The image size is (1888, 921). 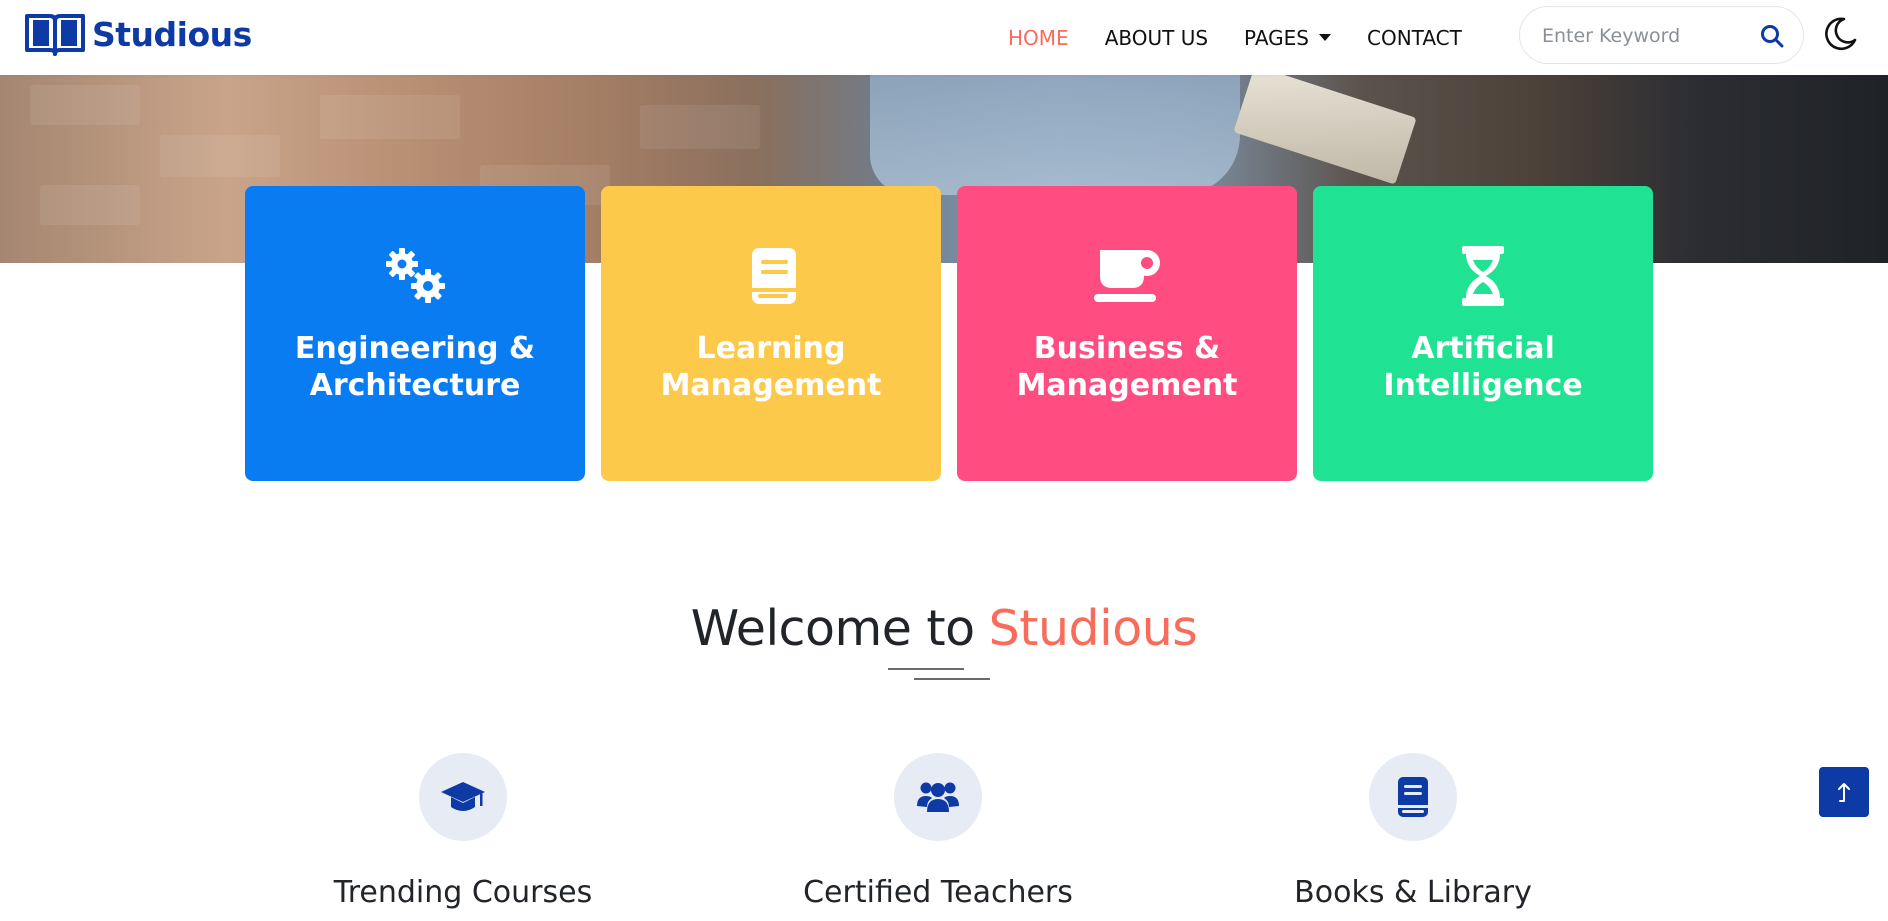 I want to click on feature-books-library: Books & Library, so click(x=1413, y=831).